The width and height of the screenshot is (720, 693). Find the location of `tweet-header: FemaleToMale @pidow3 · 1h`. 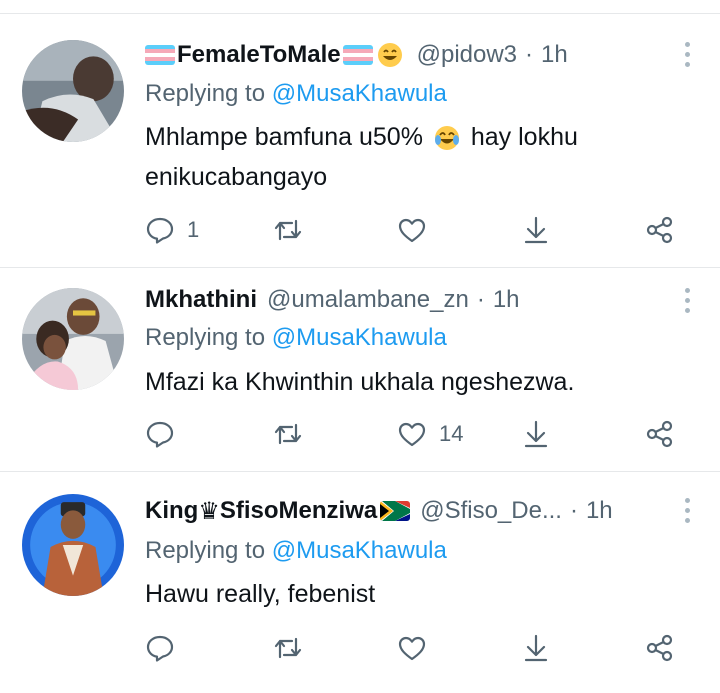

tweet-header: FemaleToMale @pidow3 · 1h is located at coordinates (402, 55).